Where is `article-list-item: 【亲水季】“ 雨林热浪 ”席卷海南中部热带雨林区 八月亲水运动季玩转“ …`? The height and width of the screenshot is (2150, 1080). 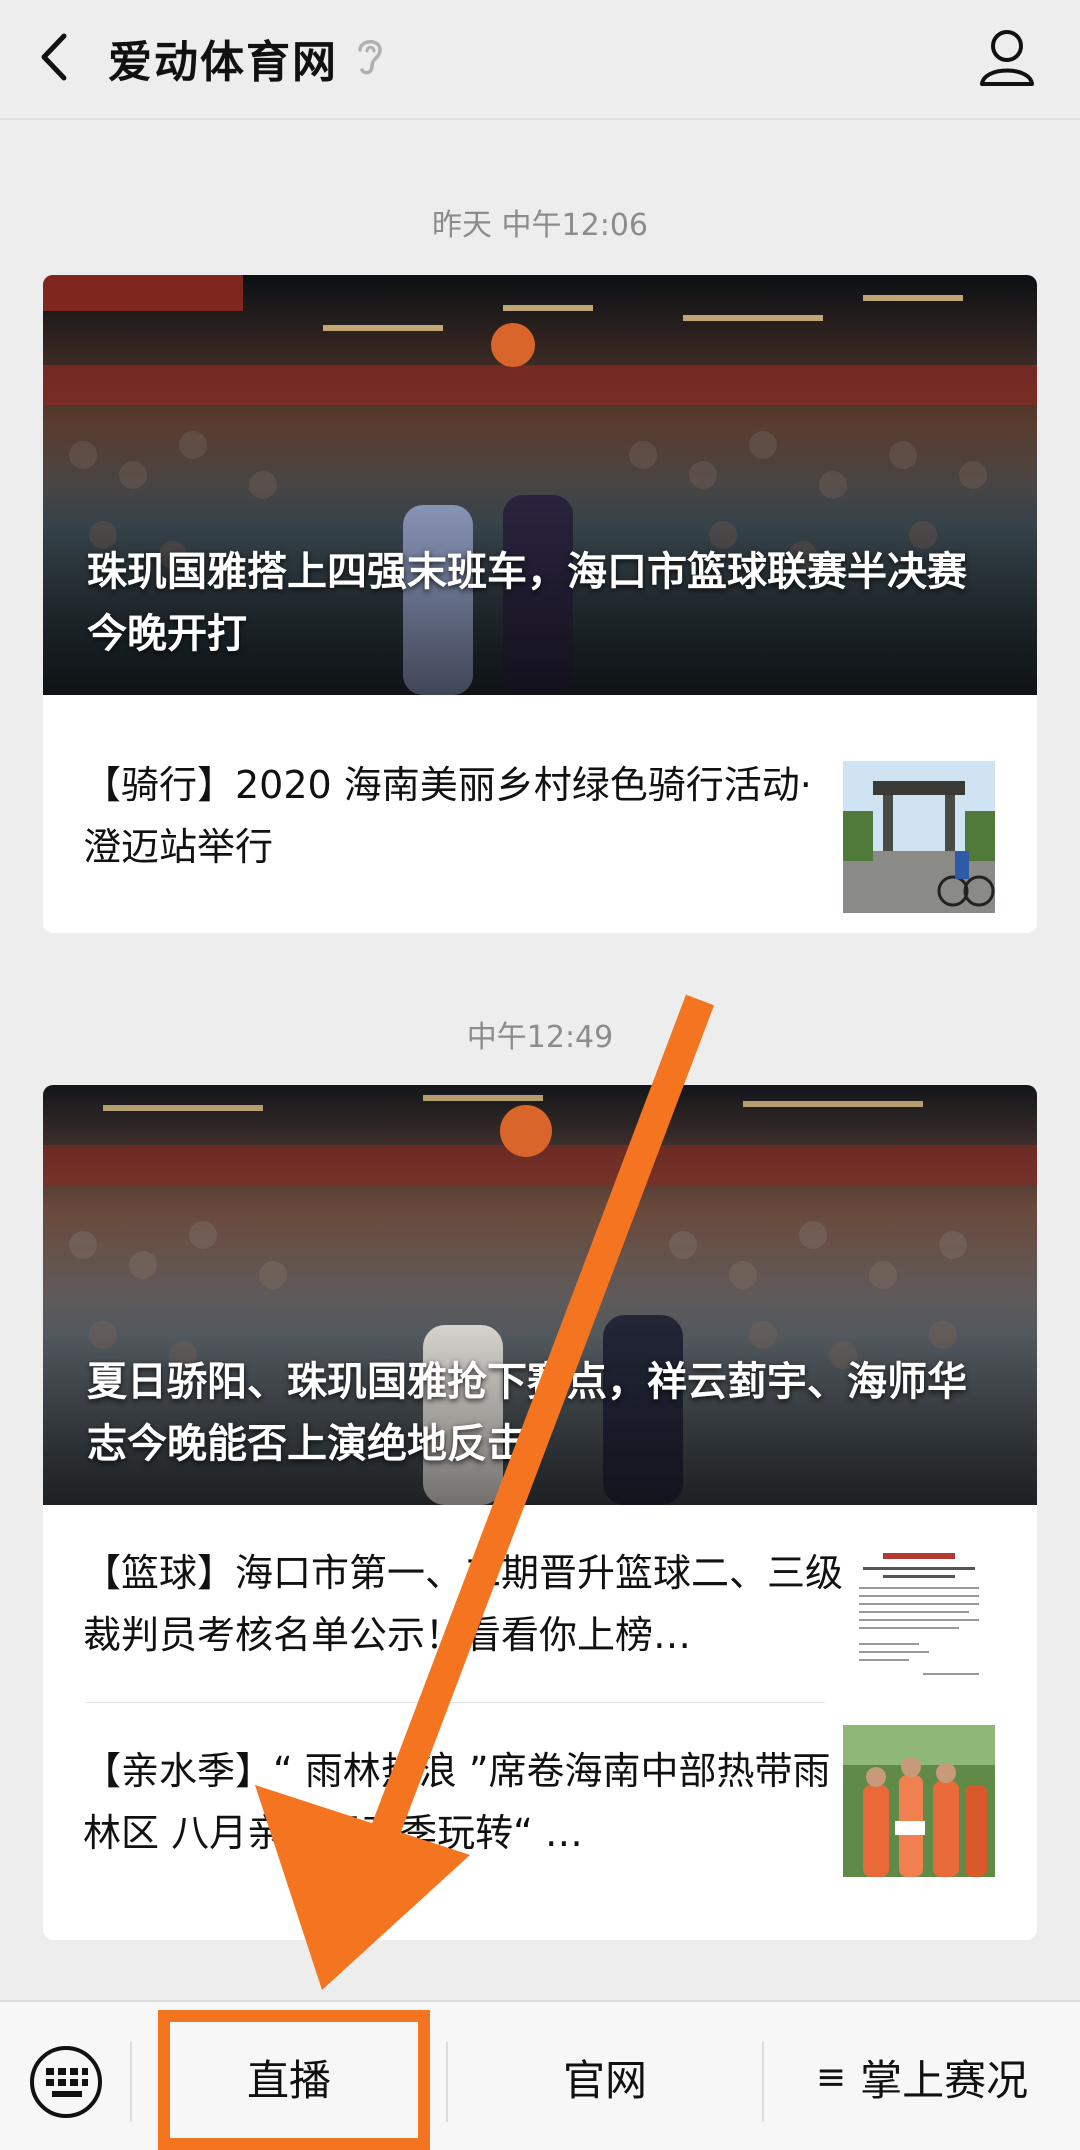
article-list-item: 【亲水季】“ 雨林热浪 ”席卷海南中部热带雨林区 八月亲水运动季玩转“ … is located at coordinates (540, 1802).